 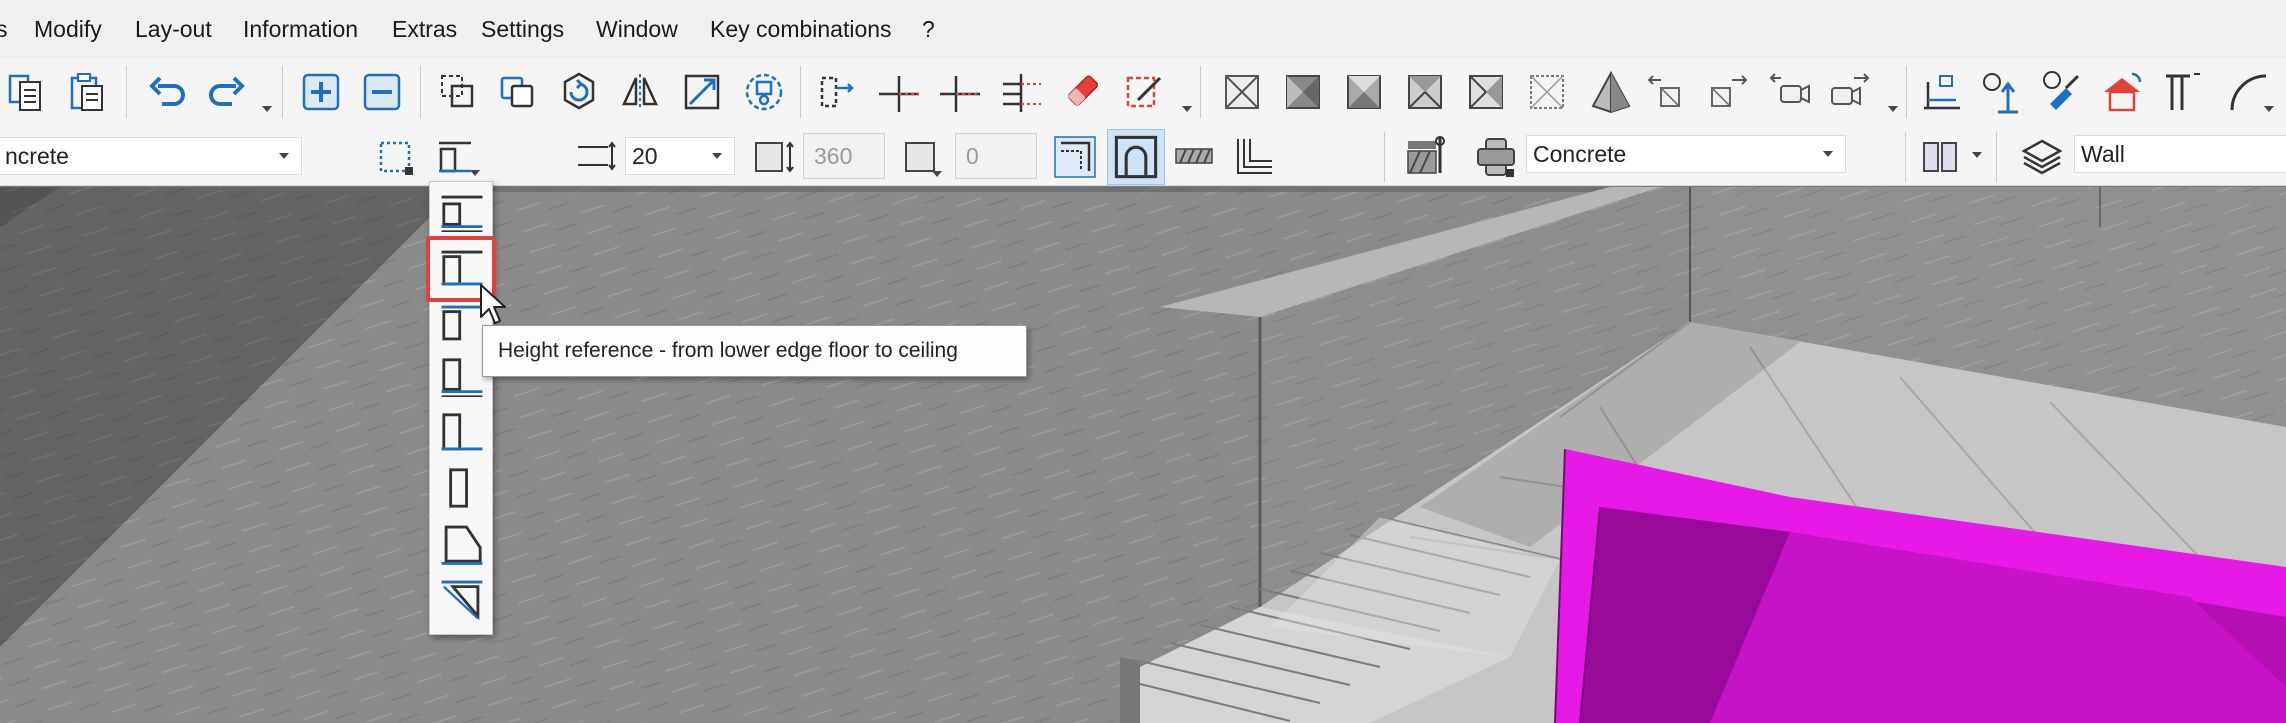 I want to click on menu-item-layout: Lay-out, so click(x=173, y=29).